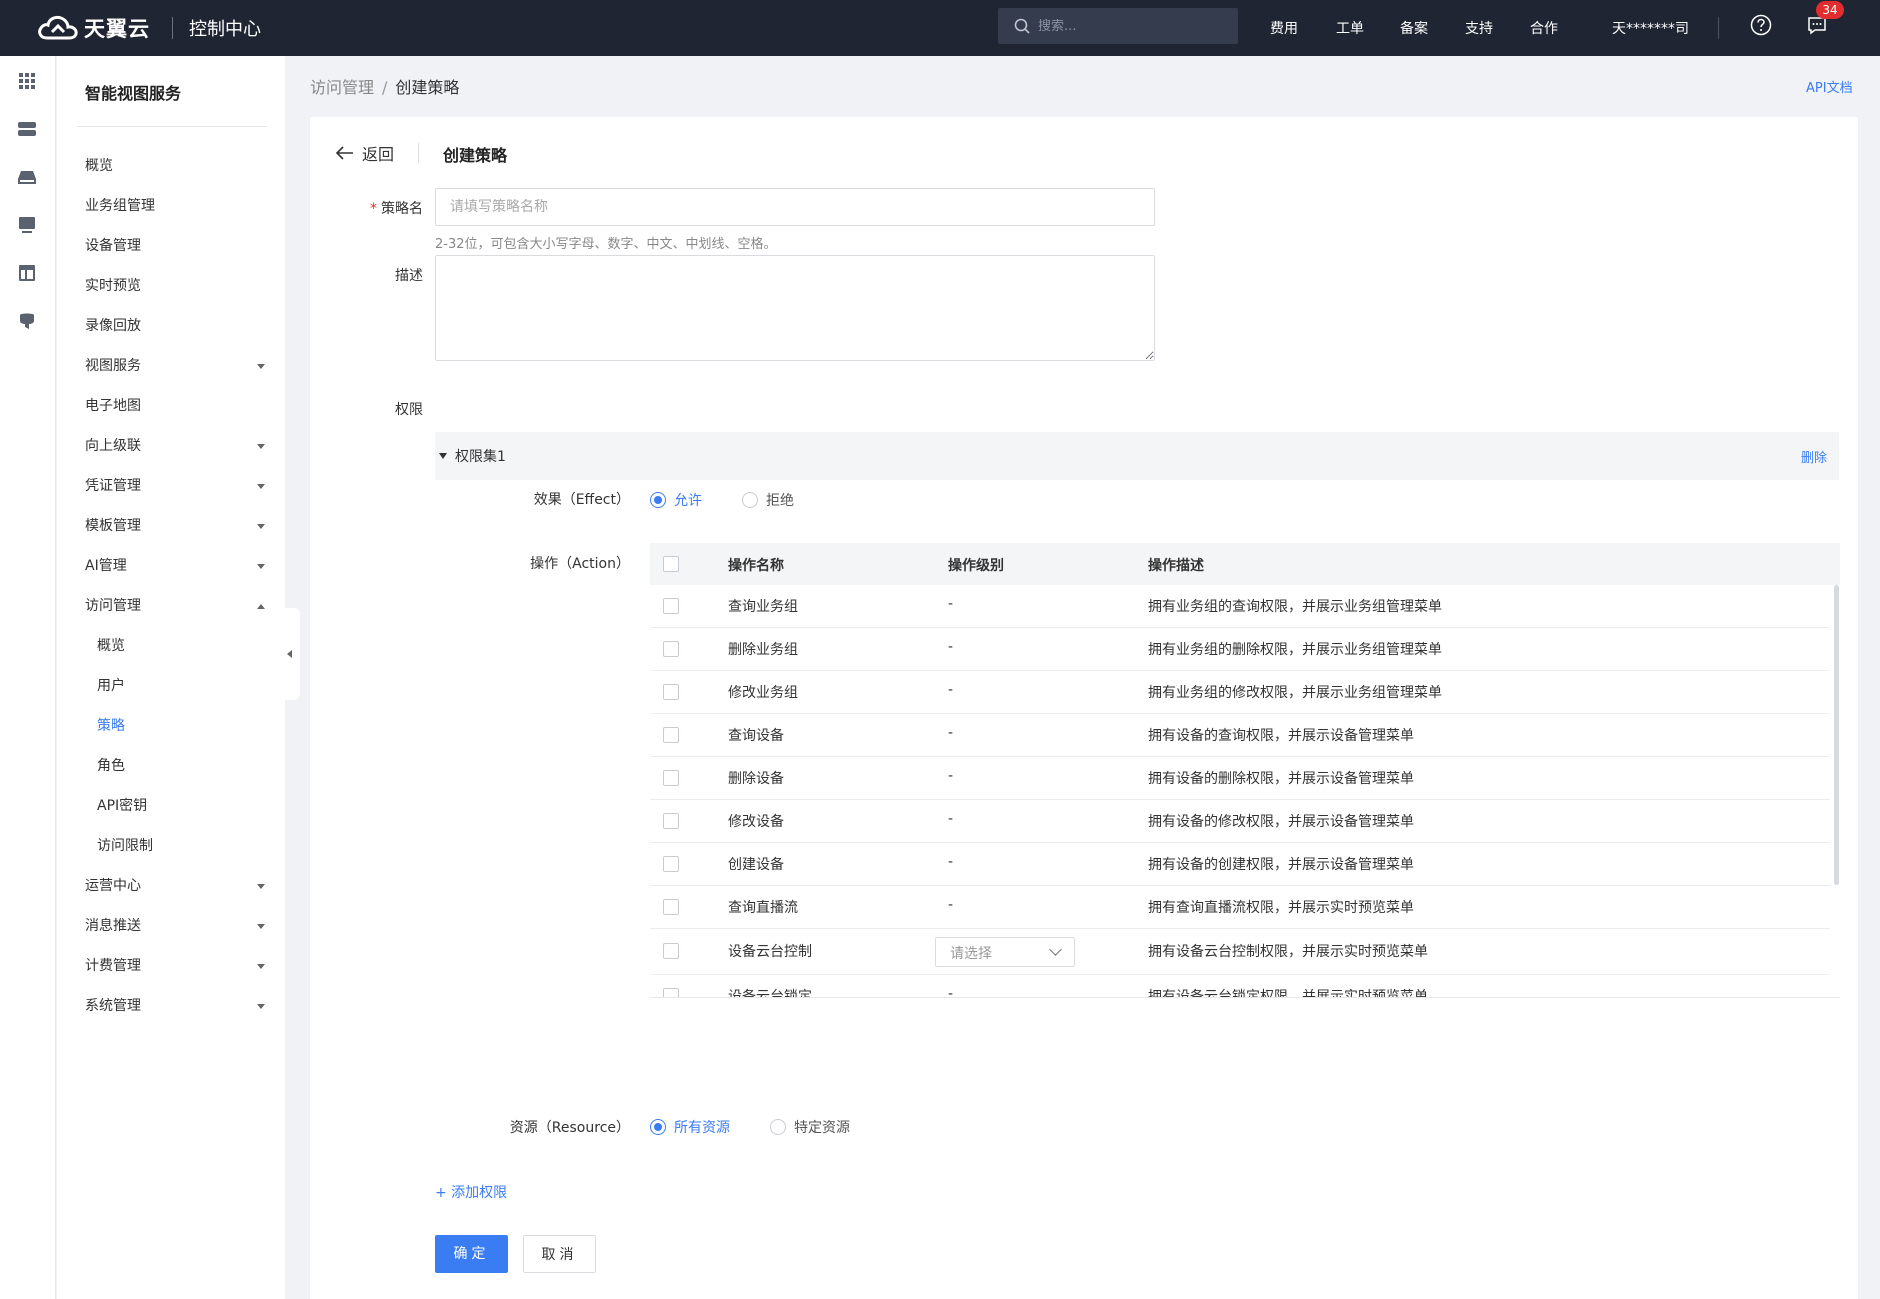  Describe the element at coordinates (365, 153) in the screenshot. I see `back-button: 返回` at that location.